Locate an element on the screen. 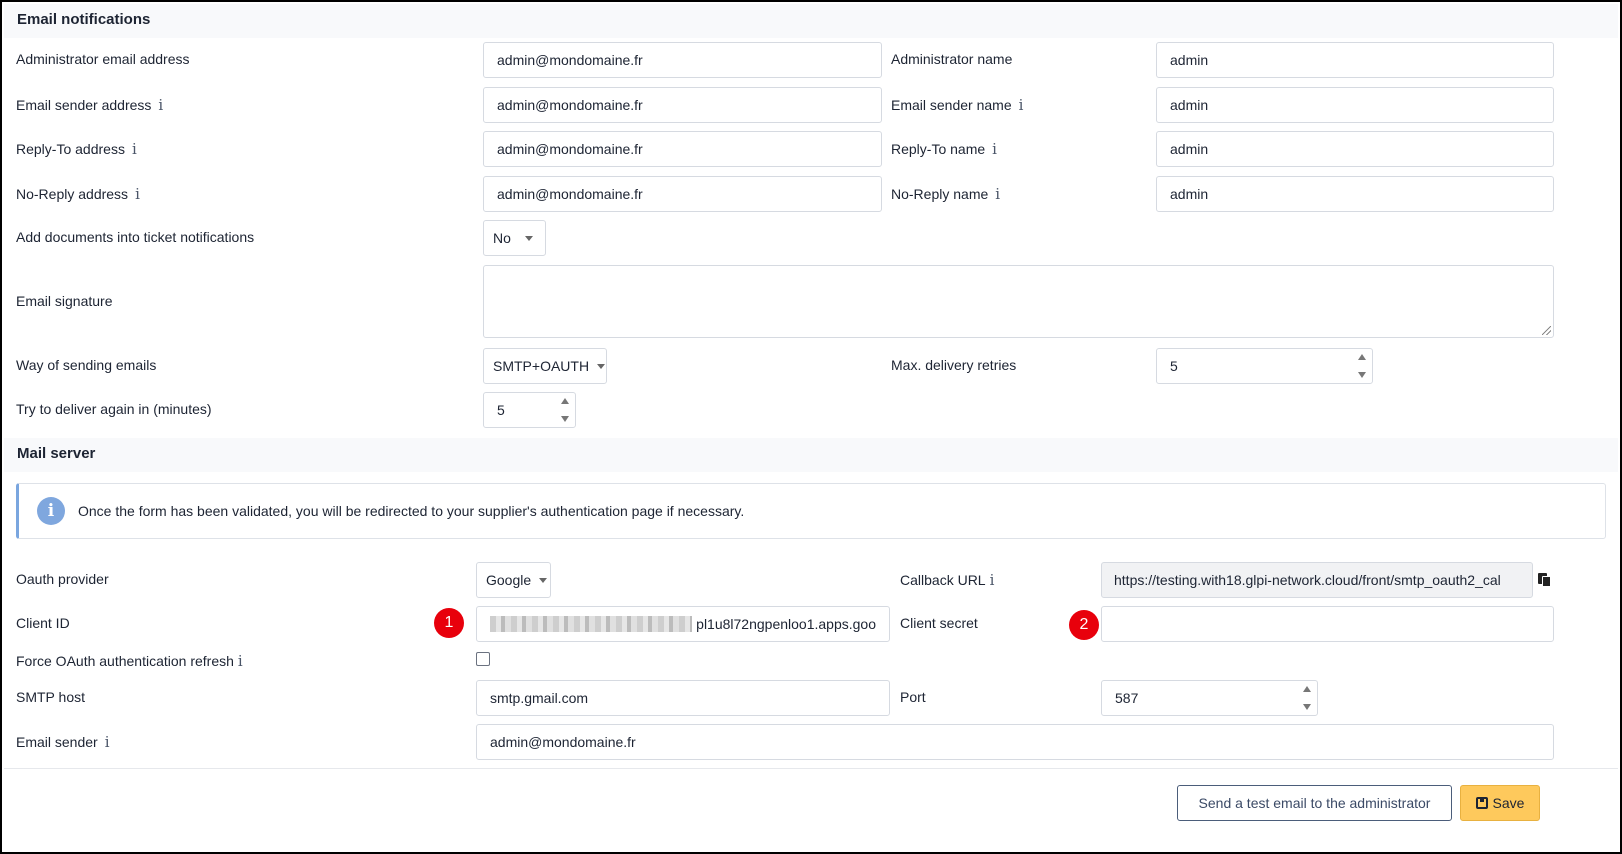 This screenshot has width=1622, height=854. send-test-email-button: Send a test email to the administrator is located at coordinates (1314, 803).